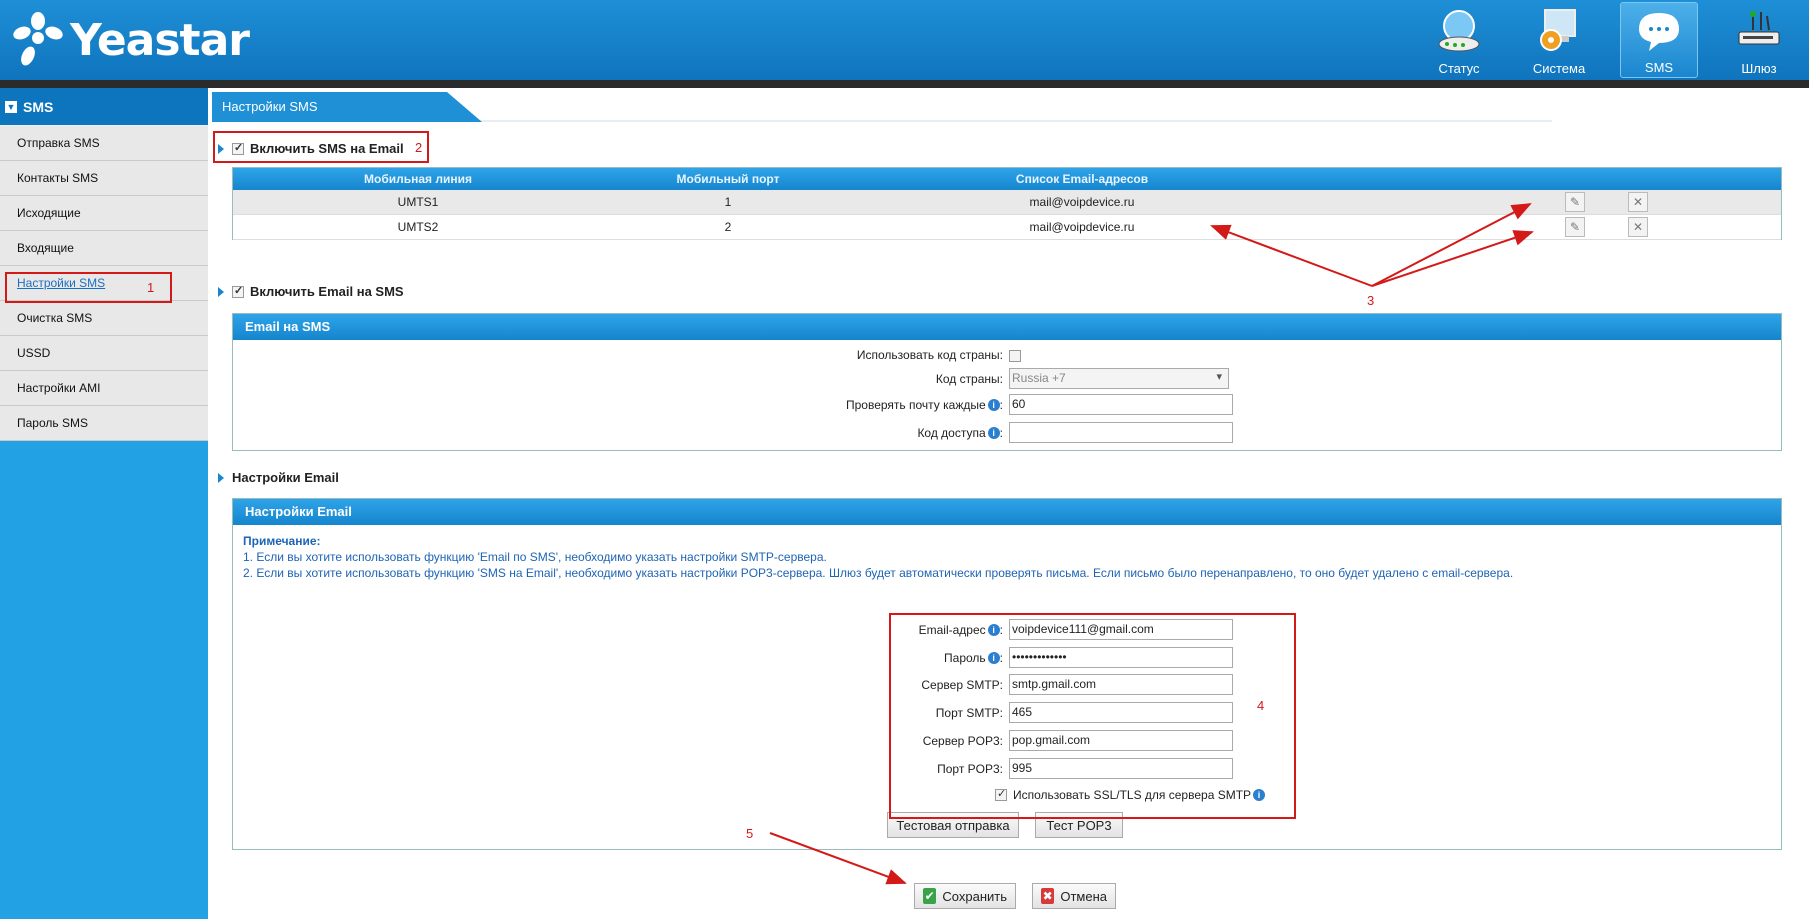  I want to click on annotation-number-5: 5, so click(750, 833).